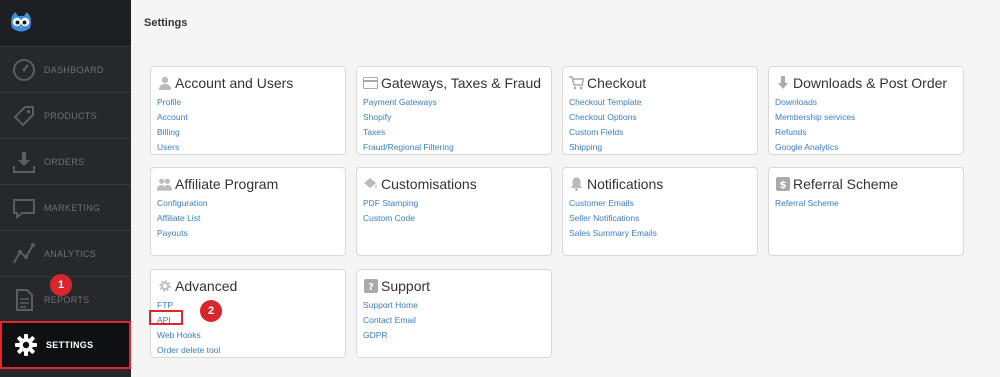 The height and width of the screenshot is (377, 1000). I want to click on sidebar-item-marketing: MARKETING, so click(65, 207).